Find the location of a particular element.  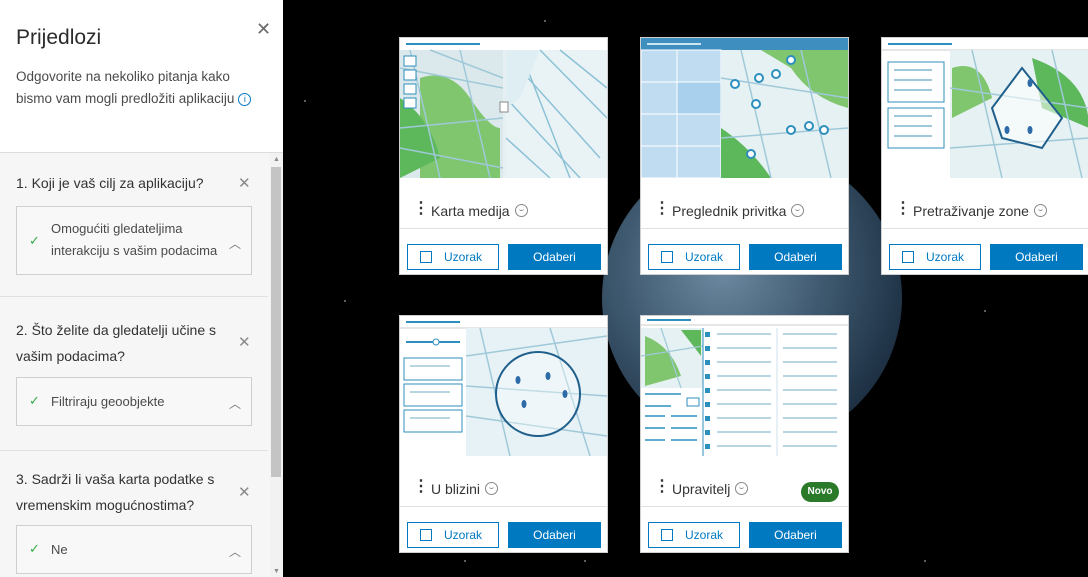

scroll-thumb is located at coordinates (276, 322).